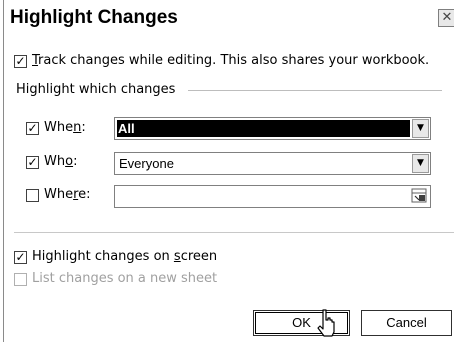  Describe the element at coordinates (419, 196) in the screenshot. I see `collapse-dialog-icon` at that location.